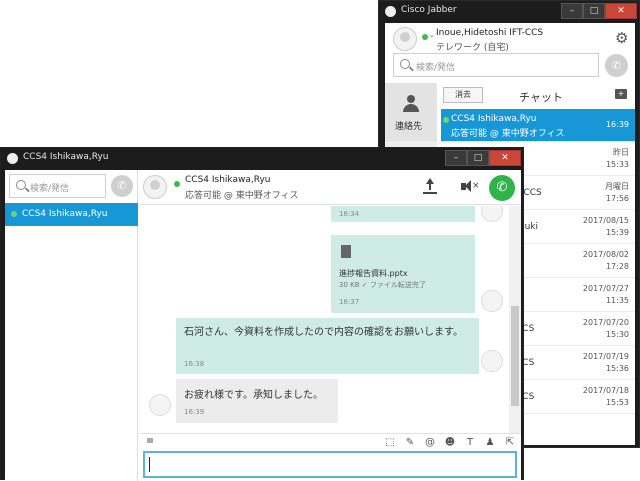 The image size is (640, 481). Describe the element at coordinates (330, 187) in the screenshot. I see `conversation-header: CCS4 Ishikawa,Ryu 応答可能 @ 東中野オフィス × ✆` at that location.